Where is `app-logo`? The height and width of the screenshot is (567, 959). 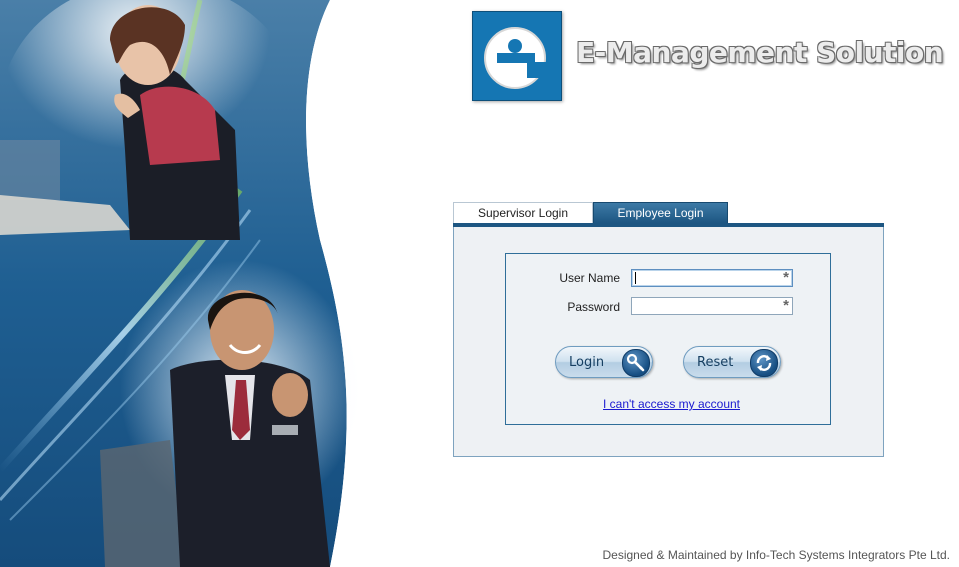
app-logo is located at coordinates (517, 56).